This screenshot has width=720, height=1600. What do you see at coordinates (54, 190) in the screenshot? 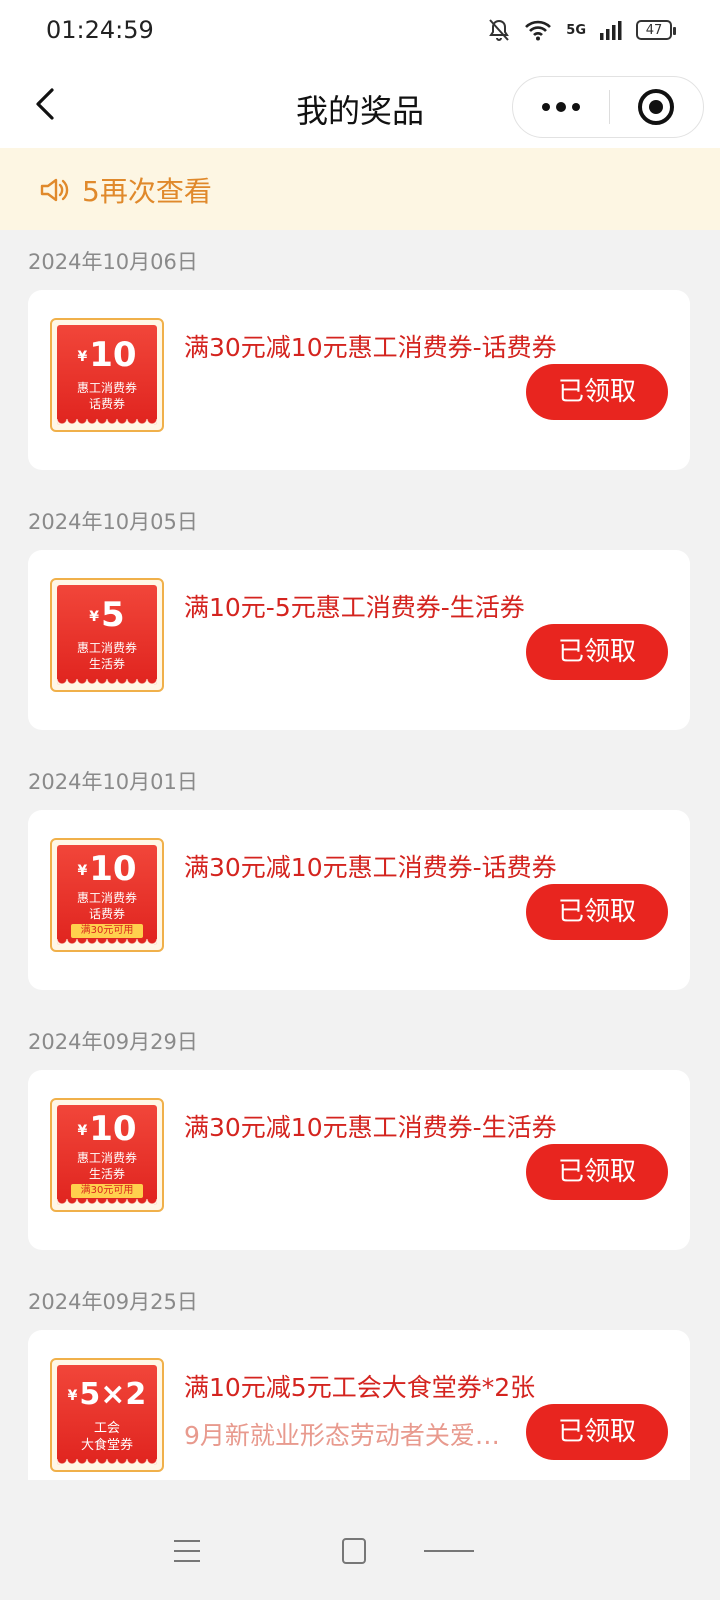
I see `speaker-icon` at bounding box center [54, 190].